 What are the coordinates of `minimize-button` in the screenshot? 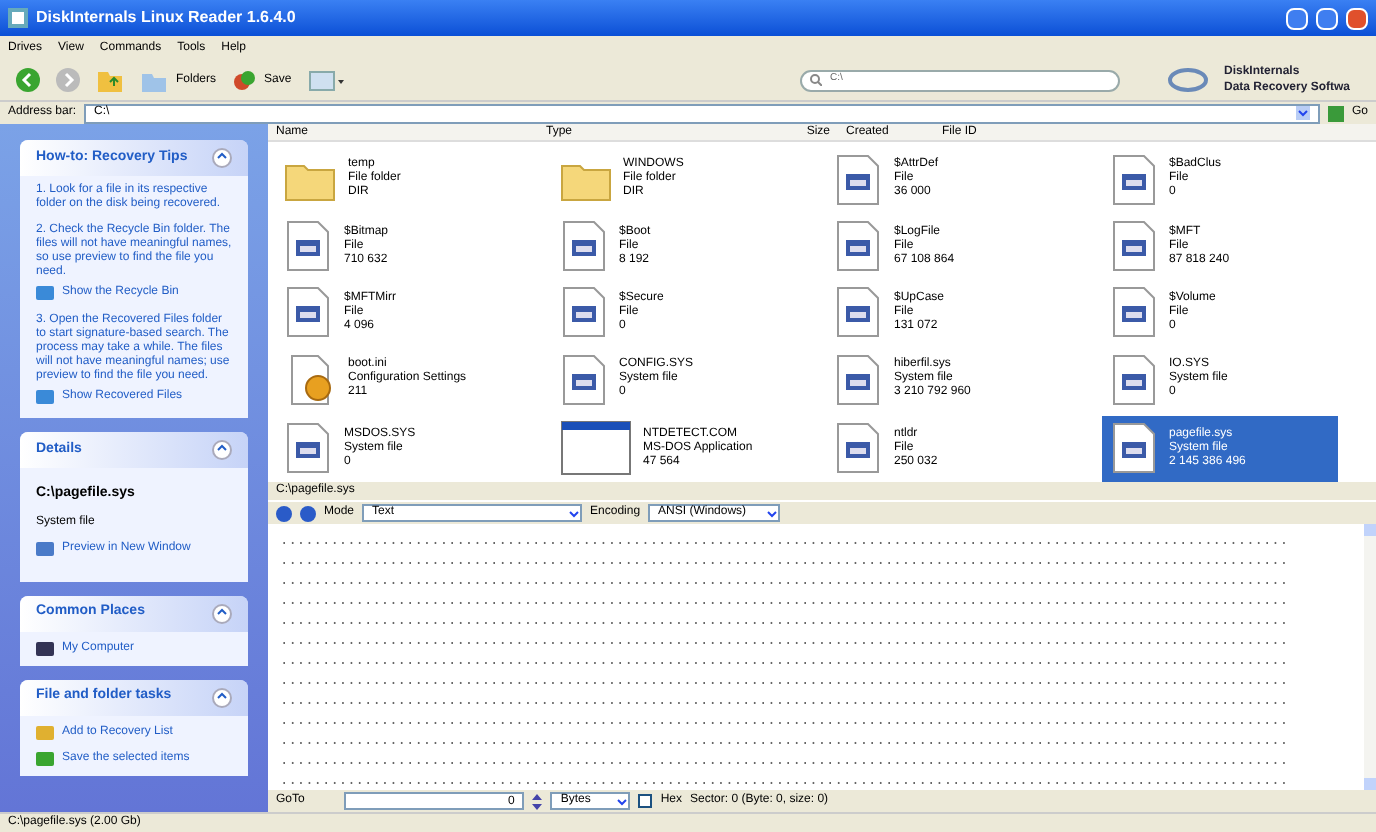 It's located at (1297, 18).